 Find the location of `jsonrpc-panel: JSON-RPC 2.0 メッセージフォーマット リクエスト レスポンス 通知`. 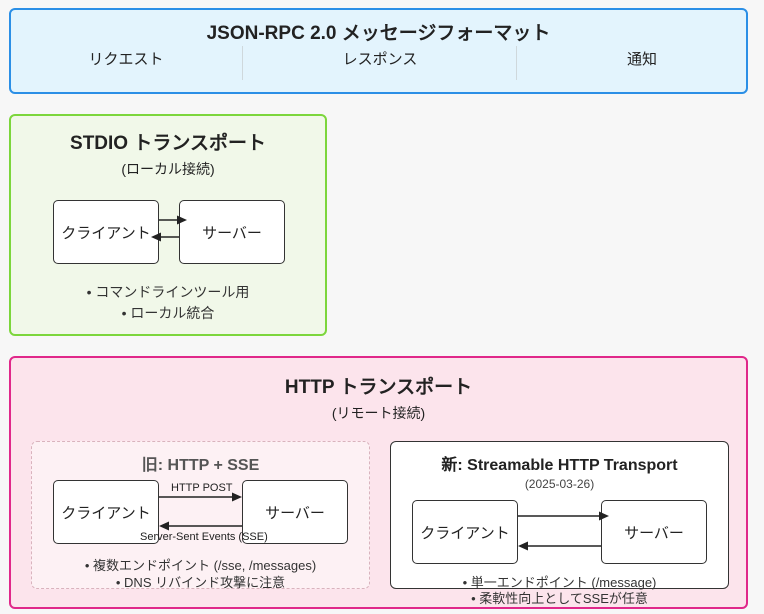

jsonrpc-panel: JSON-RPC 2.0 メッセージフォーマット リクエスト レスポンス 通知 is located at coordinates (378, 51).